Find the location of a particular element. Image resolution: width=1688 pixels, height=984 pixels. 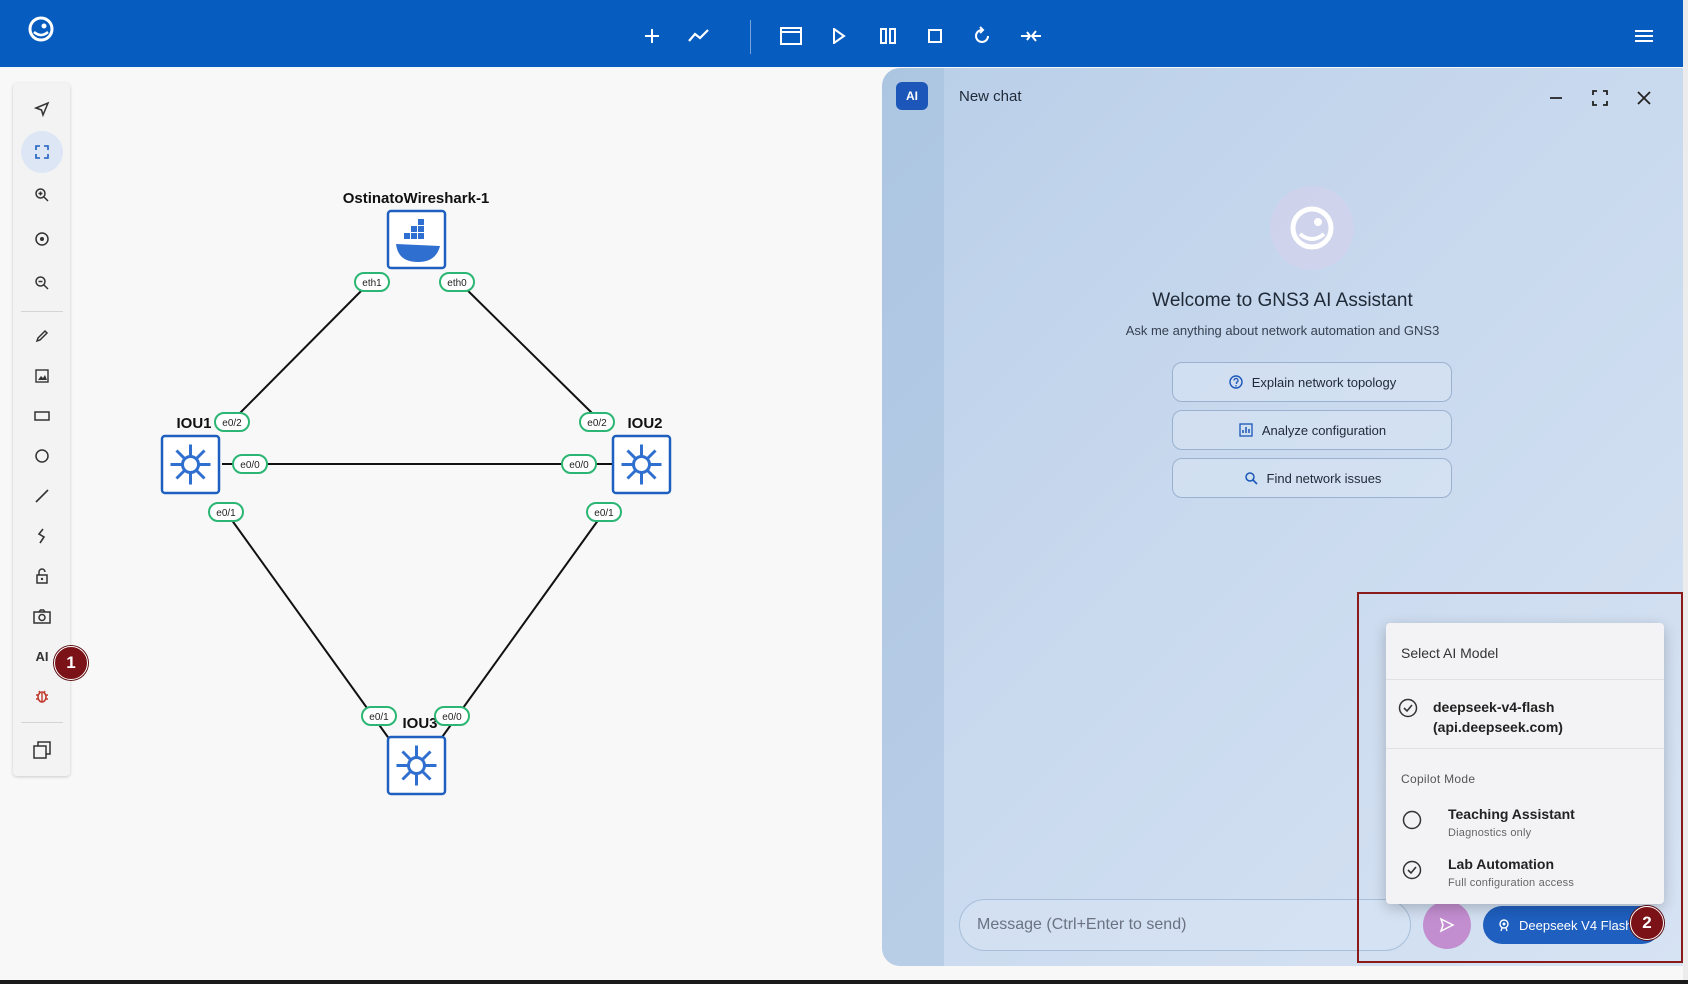

rectangle-icon is located at coordinates (42, 416).